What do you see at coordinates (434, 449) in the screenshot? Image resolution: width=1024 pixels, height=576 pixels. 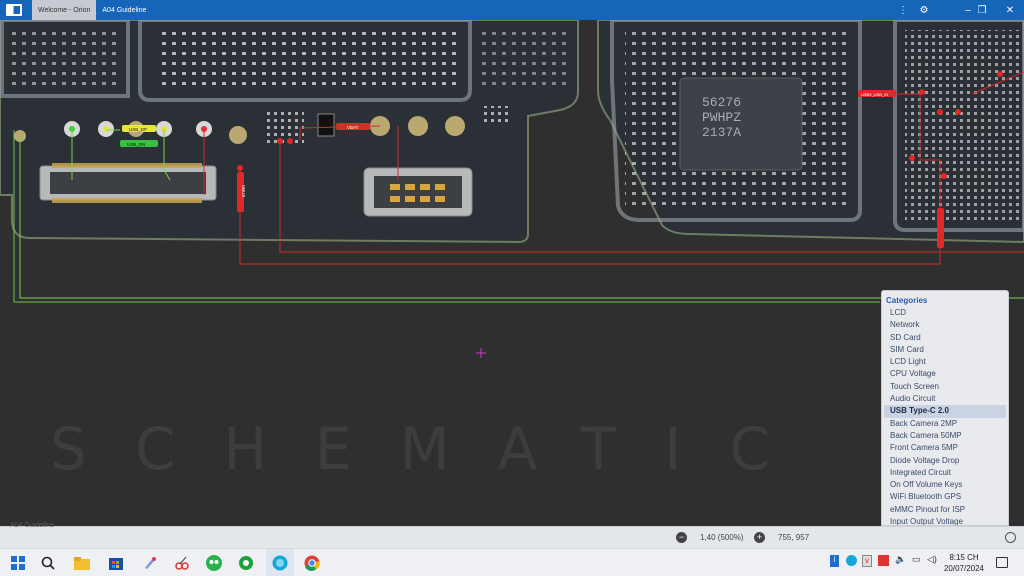 I see `schematic-watermark: SCHEMATIC` at bounding box center [434, 449].